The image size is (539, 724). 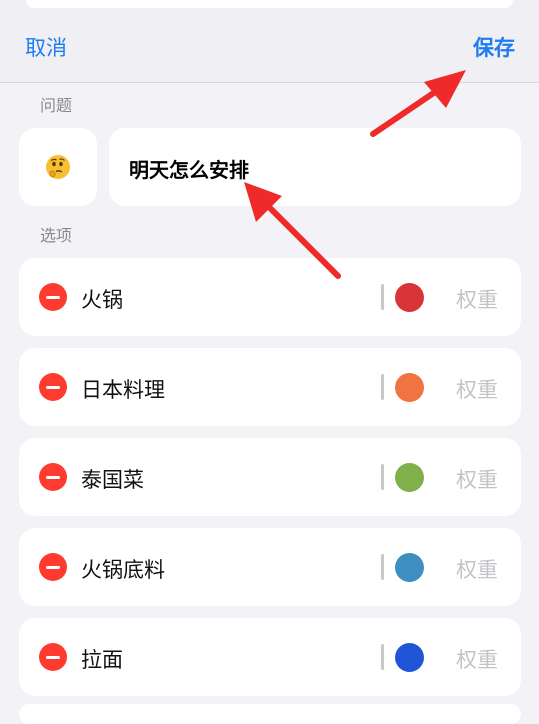 I want to click on thinking-face-icon, so click(x=58, y=167).